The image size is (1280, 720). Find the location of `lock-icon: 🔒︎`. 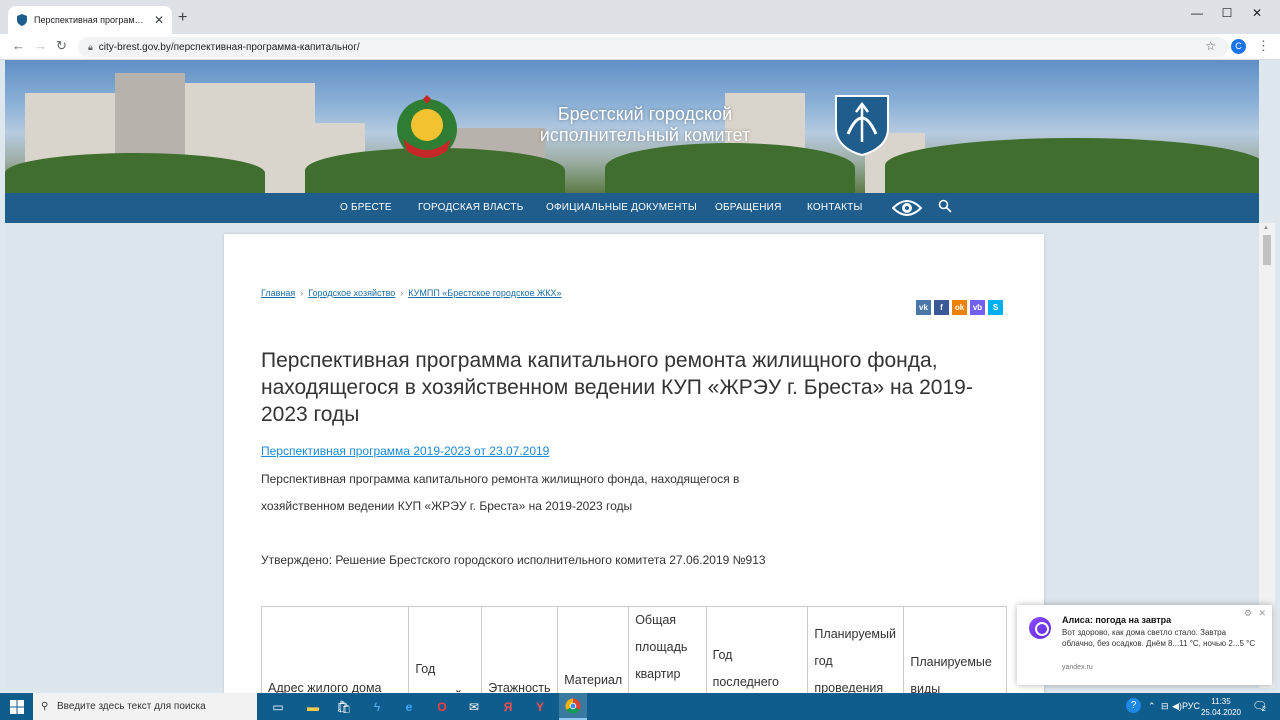

lock-icon: 🔒︎ is located at coordinates (90, 46).